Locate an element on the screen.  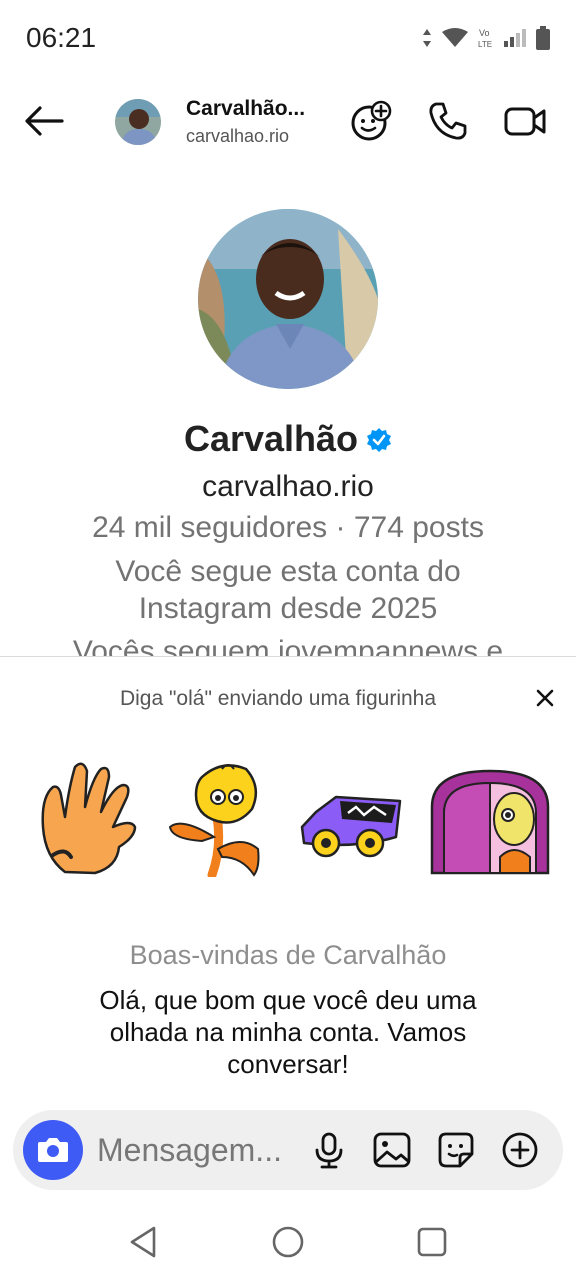
svg-text: Vo is located at coordinates (484, 33).